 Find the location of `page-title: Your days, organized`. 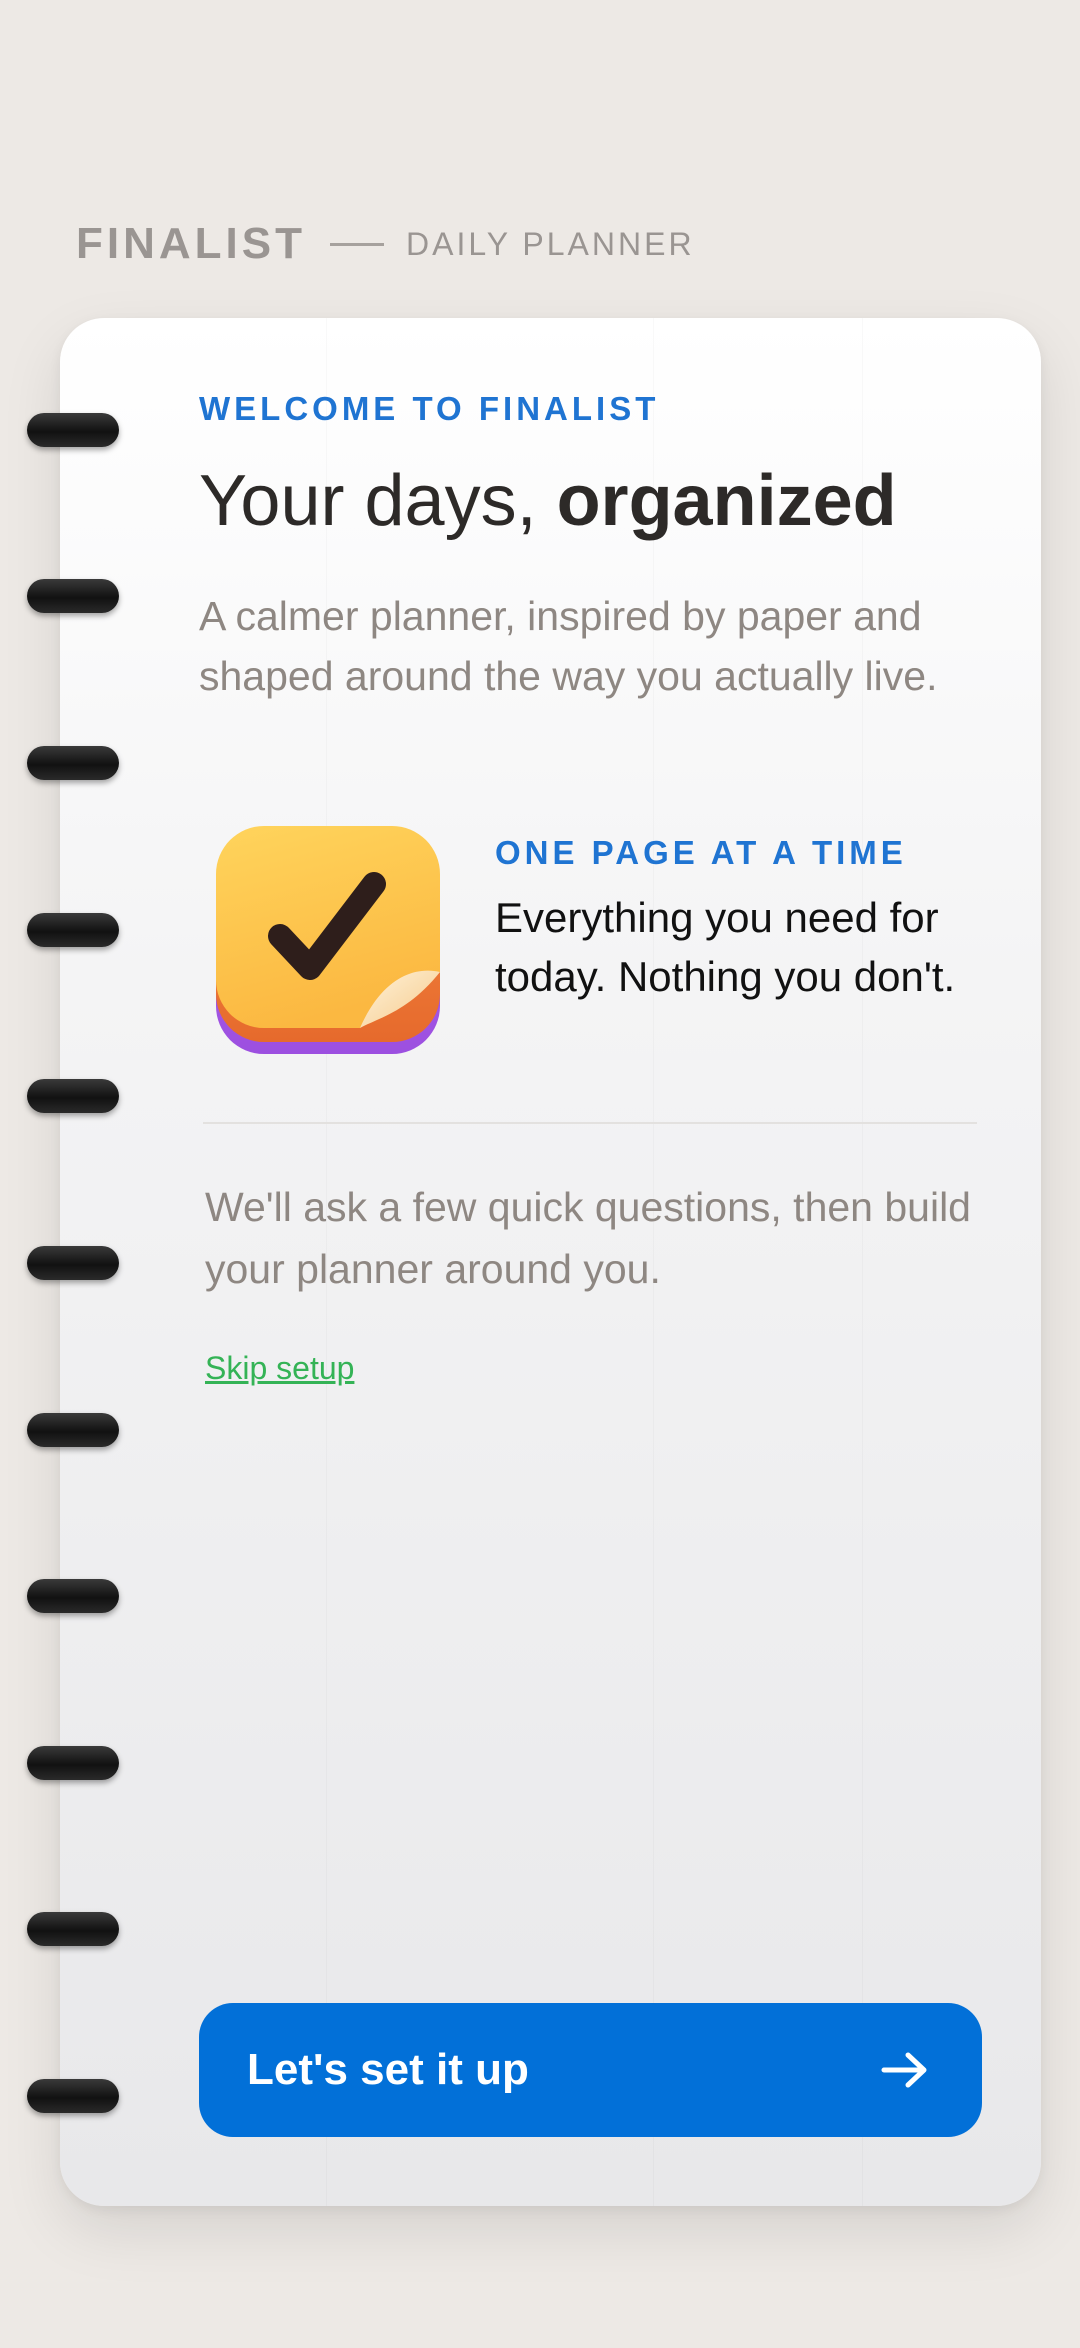

page-title: Your days, organized is located at coordinates (548, 501).